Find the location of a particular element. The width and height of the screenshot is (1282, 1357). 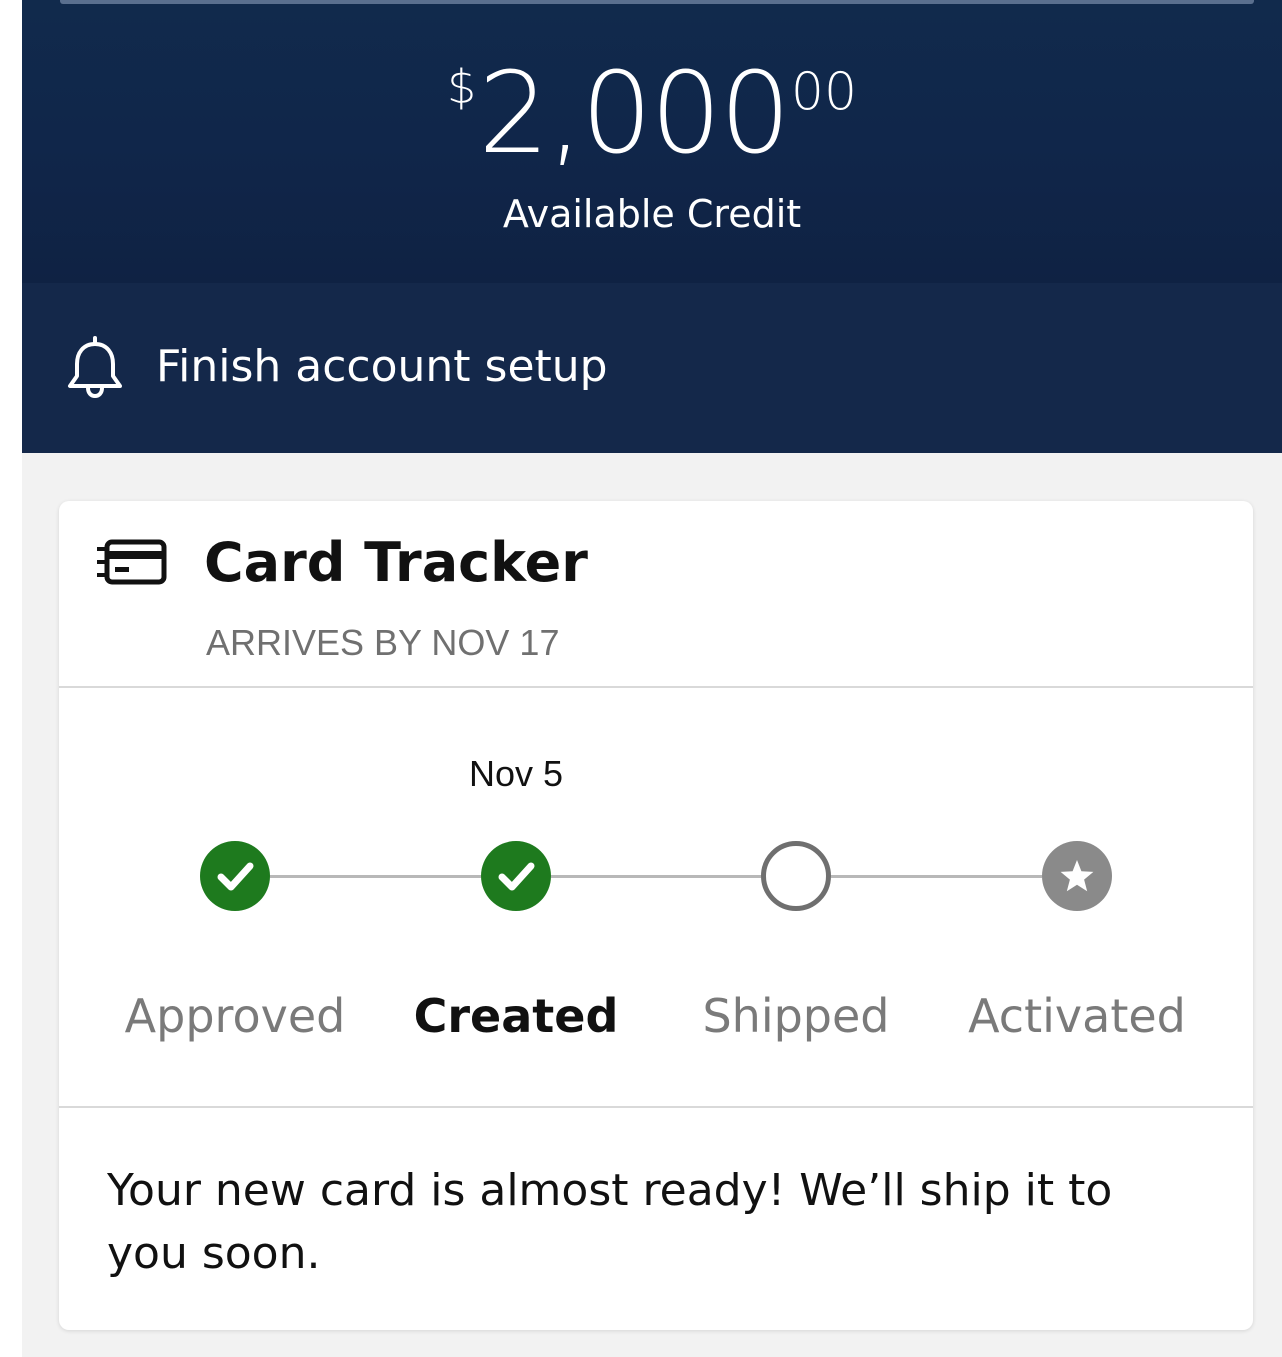

credit-card-icon is located at coordinates (132, 562).